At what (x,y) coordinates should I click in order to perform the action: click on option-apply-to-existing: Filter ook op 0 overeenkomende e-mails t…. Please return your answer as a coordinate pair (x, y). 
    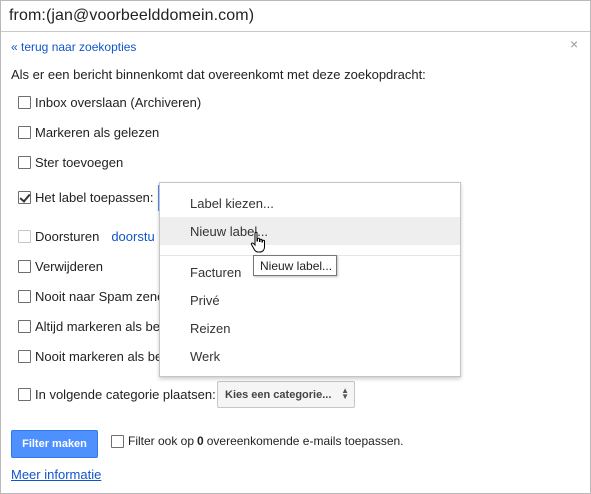
    Looking at the image, I should click on (257, 441).